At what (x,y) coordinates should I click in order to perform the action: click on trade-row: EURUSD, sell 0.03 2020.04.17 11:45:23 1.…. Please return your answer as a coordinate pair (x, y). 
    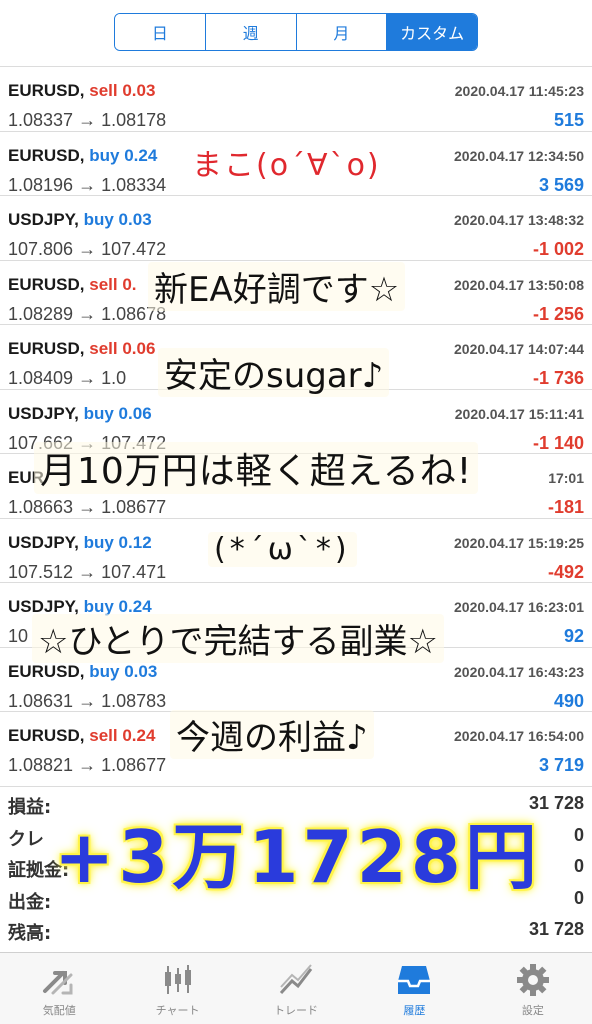
    Looking at the image, I should click on (296, 98).